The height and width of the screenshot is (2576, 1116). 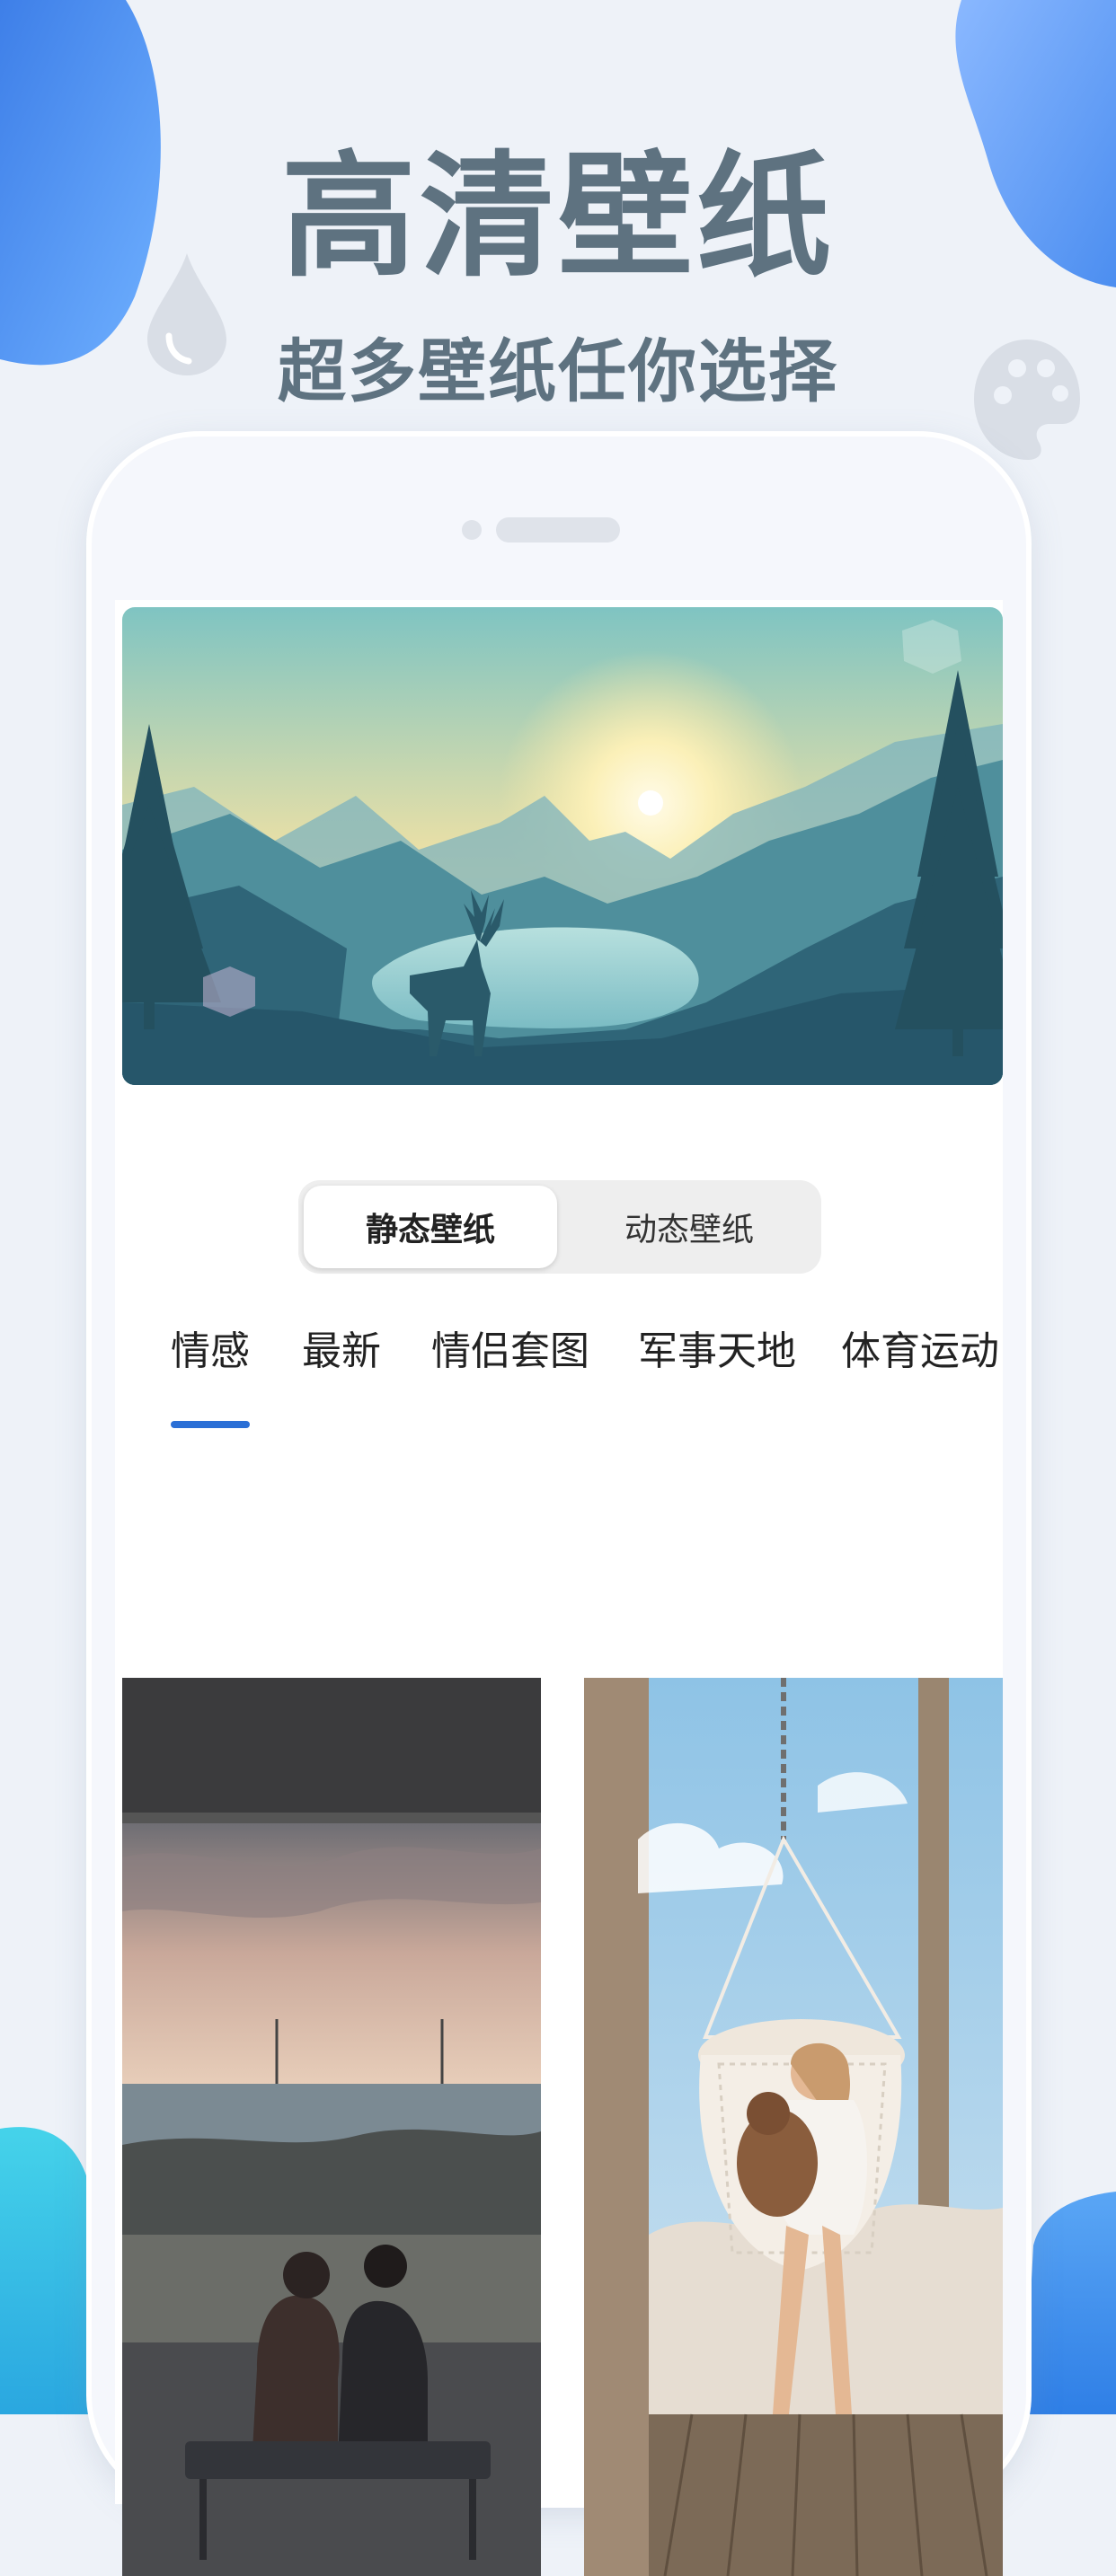 I want to click on wallpaper-type-toggle: 静态壁纸 动态壁纸, so click(x=559, y=1227).